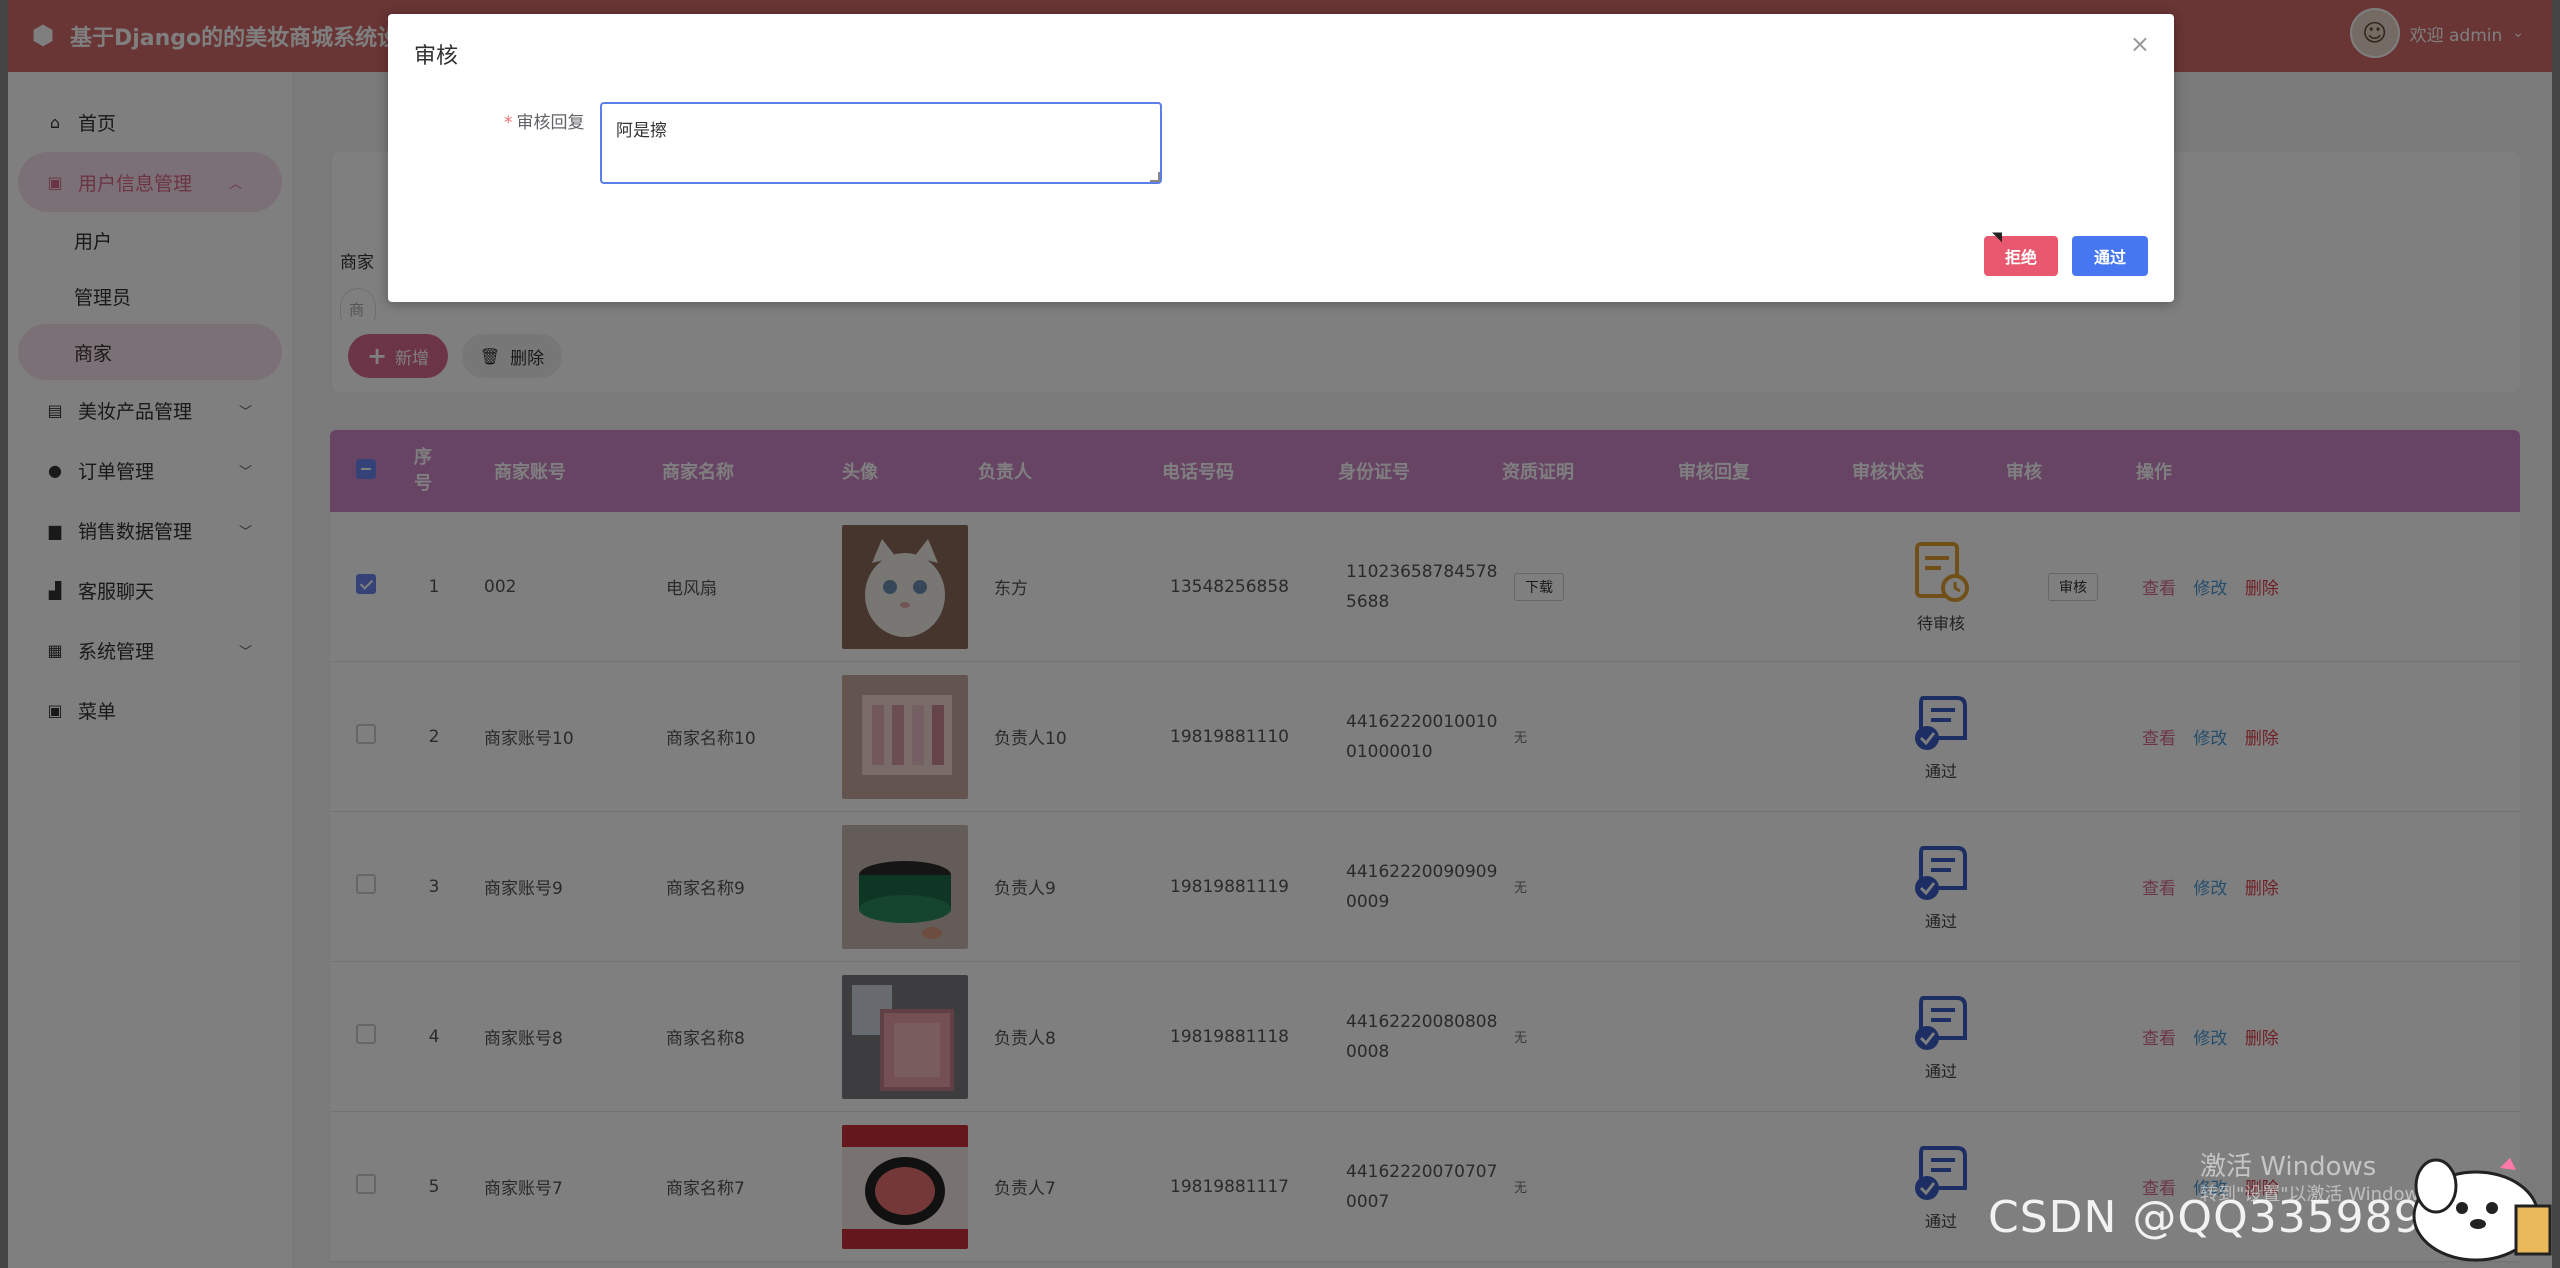  What do you see at coordinates (2288, 1167) in the screenshot?
I see `windows-activation-watermark: 激活 Windows` at bounding box center [2288, 1167].